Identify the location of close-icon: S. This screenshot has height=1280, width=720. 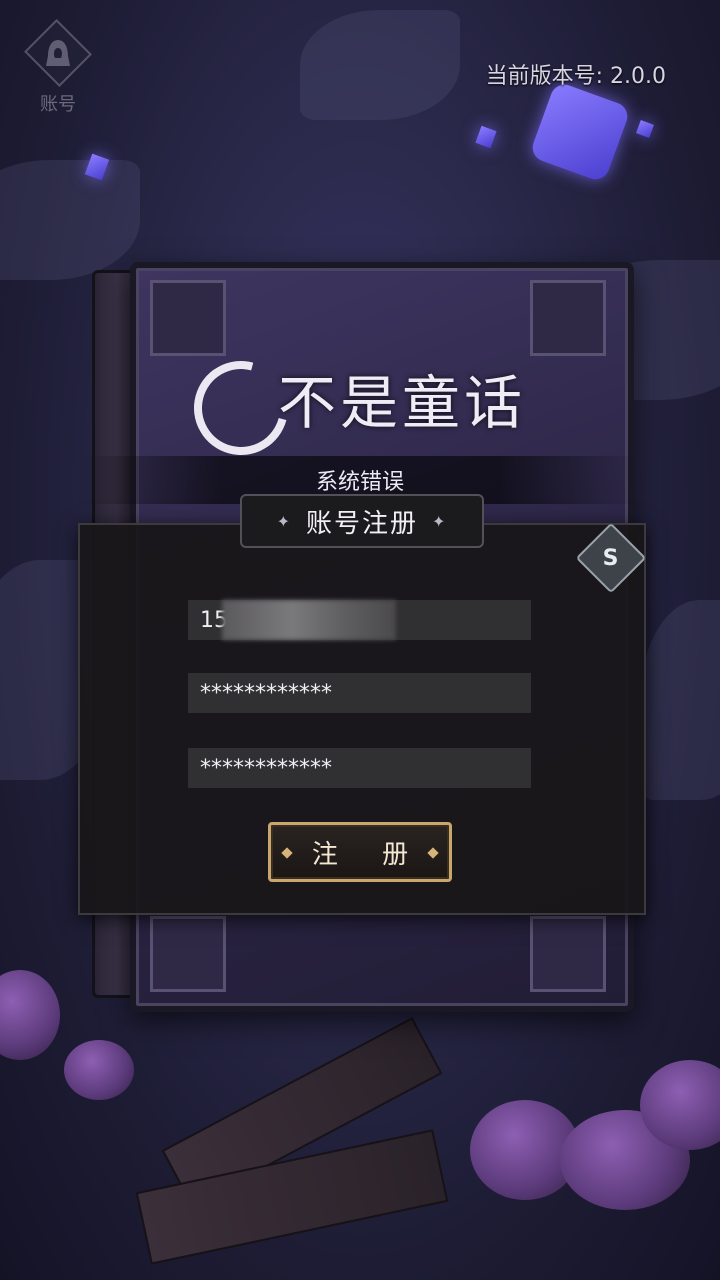
(611, 558).